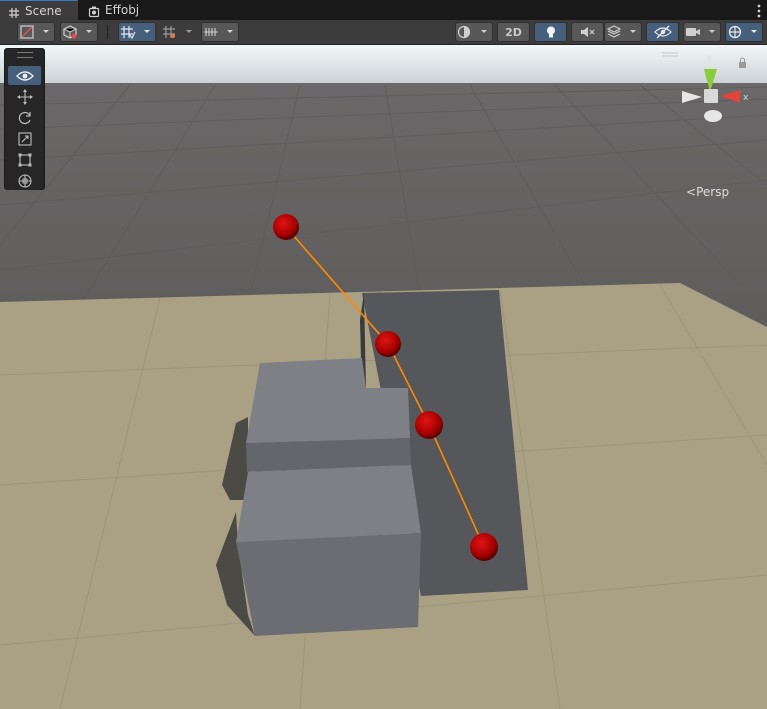 This screenshot has height=709, width=767. Describe the element at coordinates (712, 104) in the screenshot. I see `orientation-gizmo: y x` at that location.